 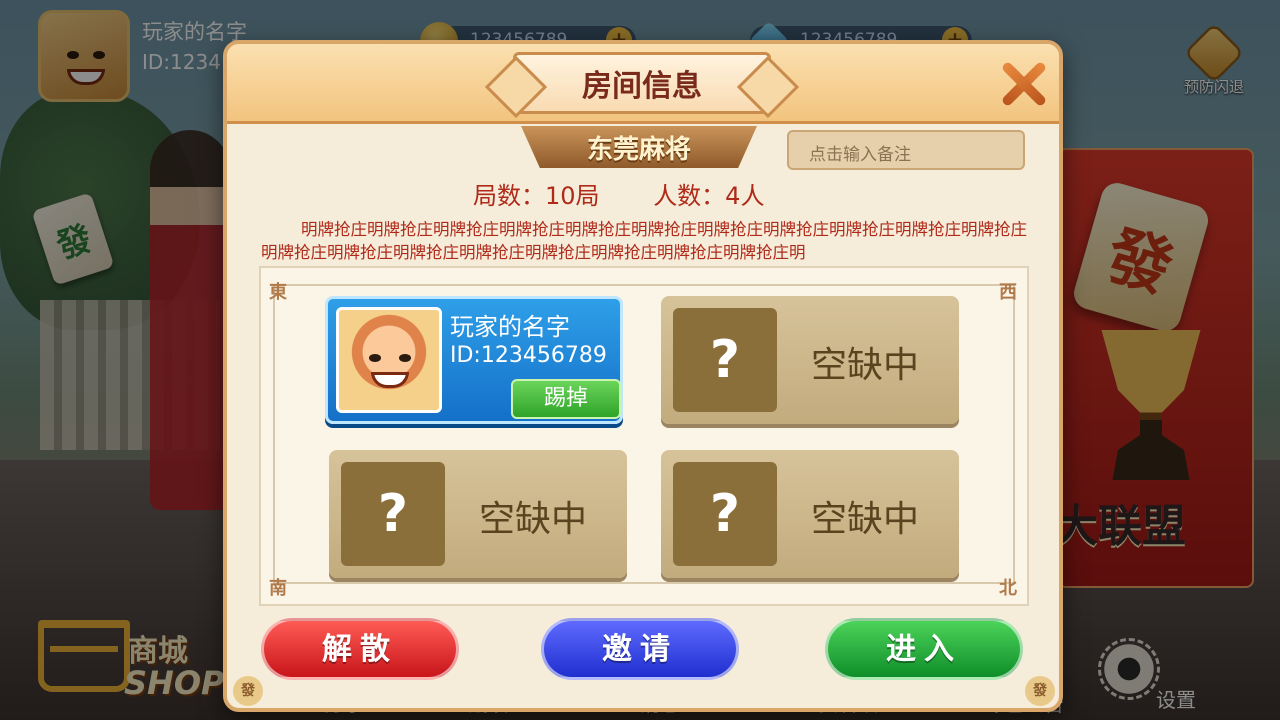 I want to click on room-stats: 局数：10局 人数：4人, so click(x=641, y=193).